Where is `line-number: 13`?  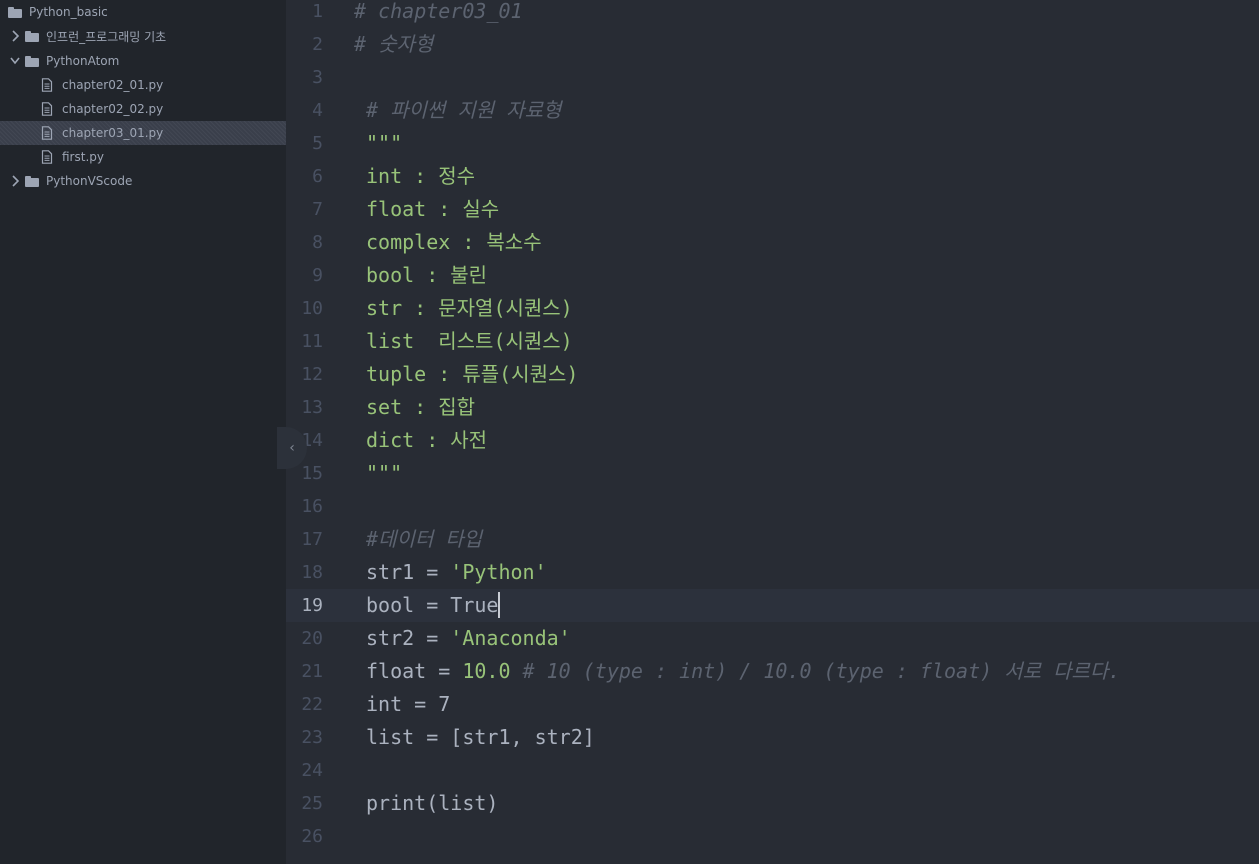
line-number: 13 is located at coordinates (312, 407).